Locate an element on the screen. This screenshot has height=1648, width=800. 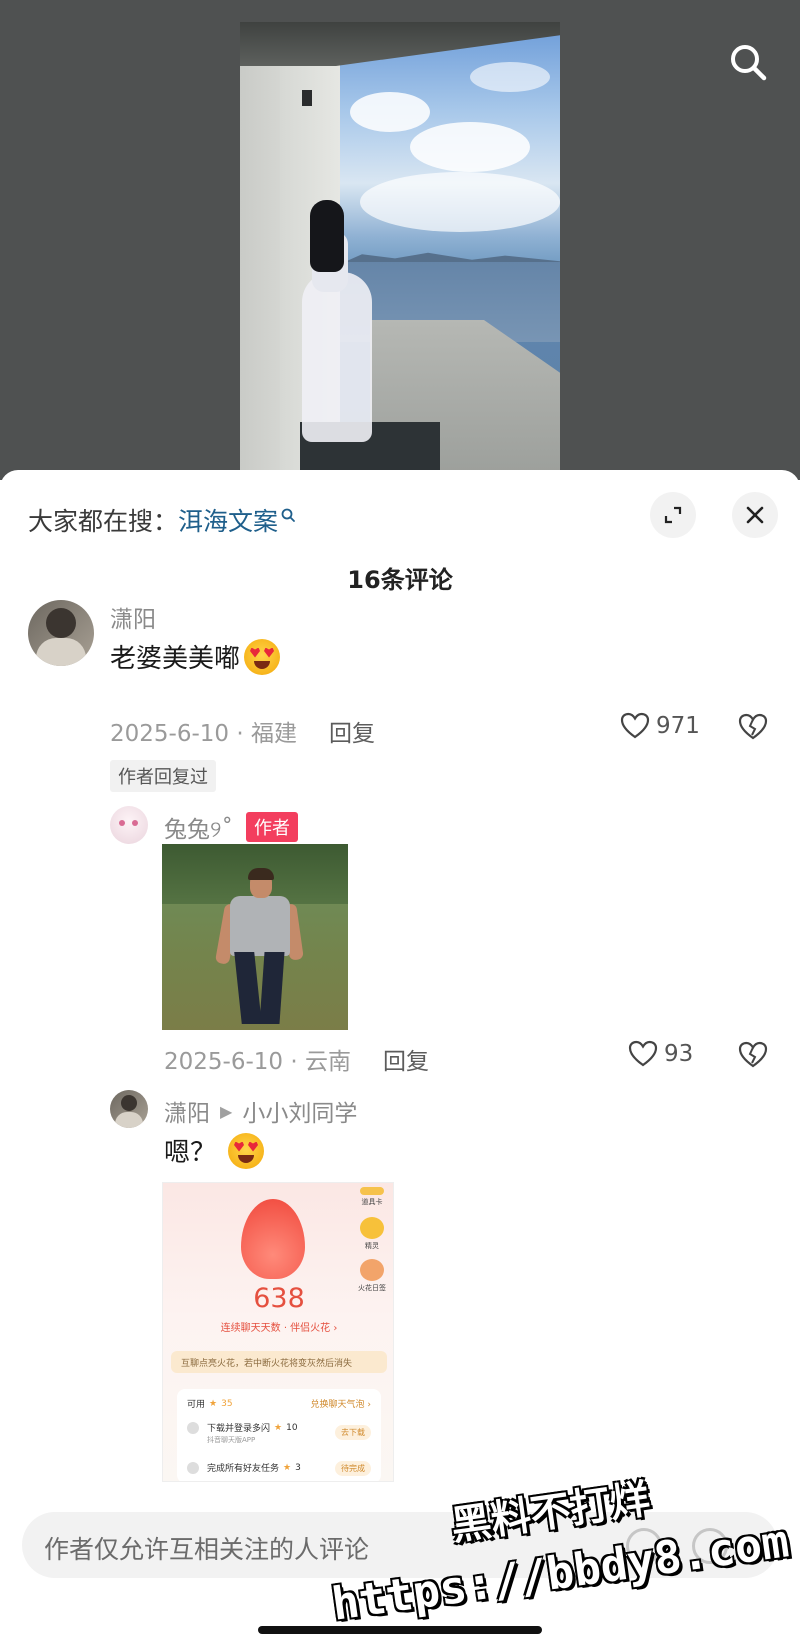
reply-meta: 2025-6-10 · 云南 回复 is located at coordinates (296, 1059).